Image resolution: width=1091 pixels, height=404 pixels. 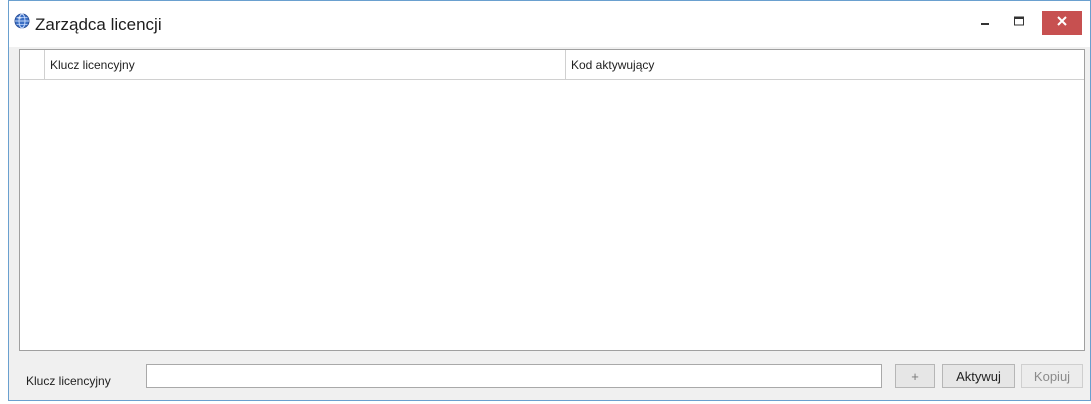 I want to click on activate-button: Aktywuj, so click(x=978, y=376).